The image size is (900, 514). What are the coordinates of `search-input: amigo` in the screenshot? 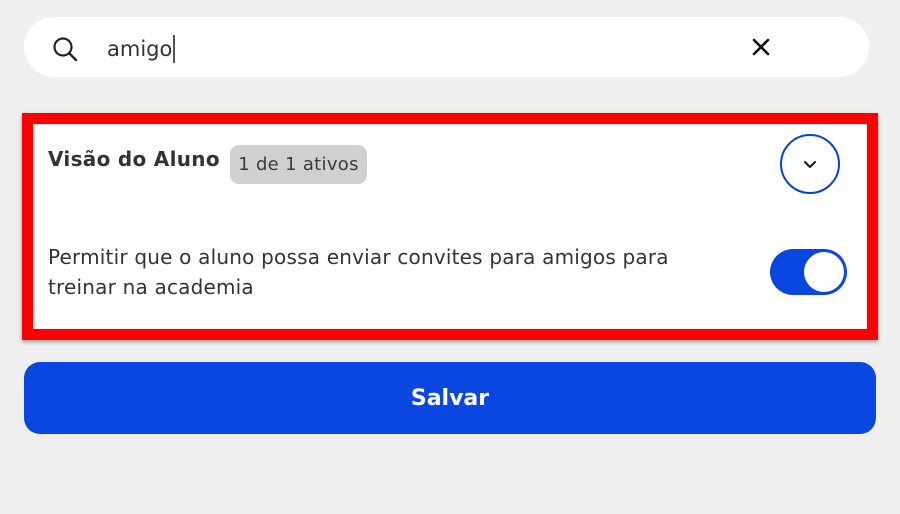 It's located at (407, 49).